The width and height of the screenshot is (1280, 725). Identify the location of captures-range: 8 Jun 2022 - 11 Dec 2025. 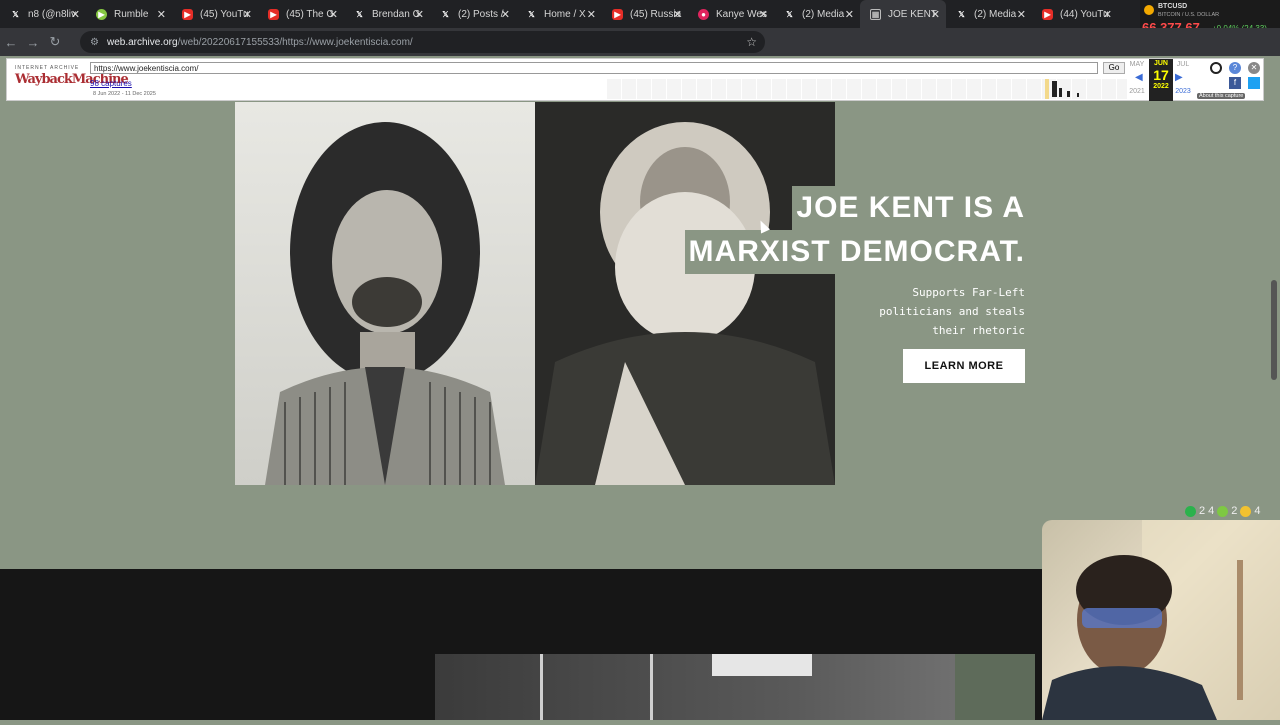
(124, 94).